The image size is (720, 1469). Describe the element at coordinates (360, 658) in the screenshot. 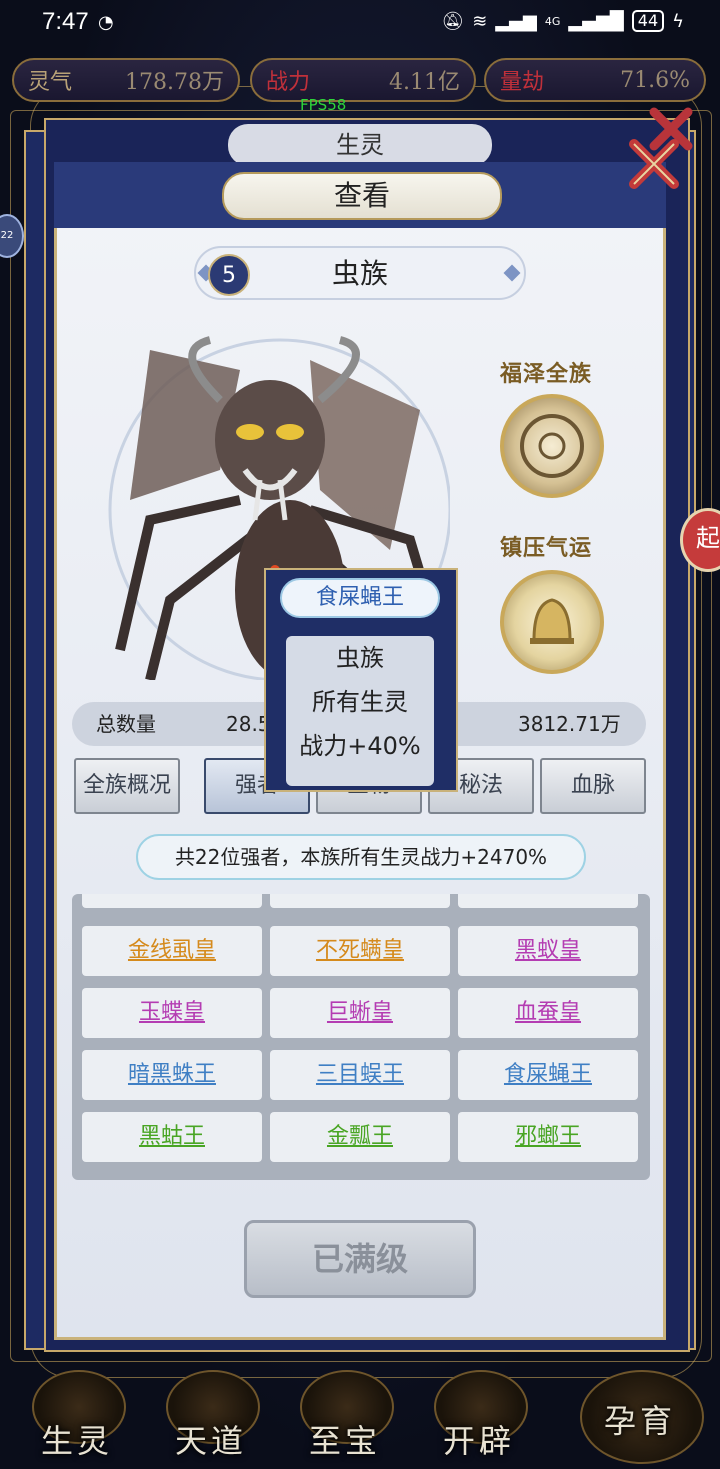

I see `tooltip-line: 虫族` at that location.